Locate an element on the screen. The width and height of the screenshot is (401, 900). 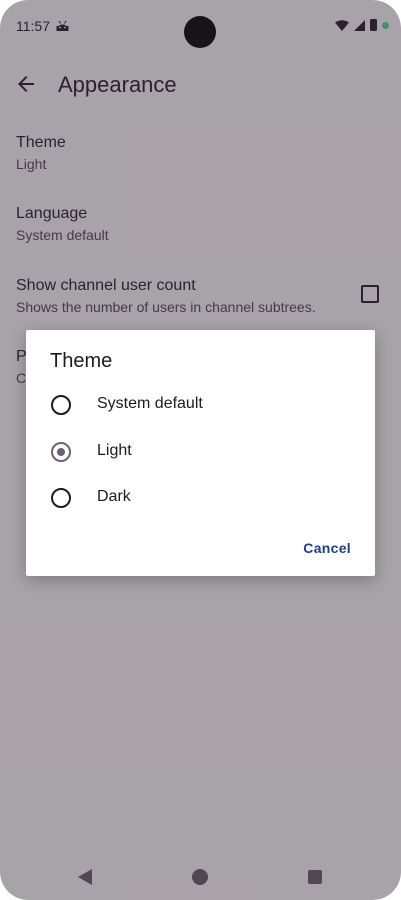
option-light: Light is located at coordinates (200, 452).